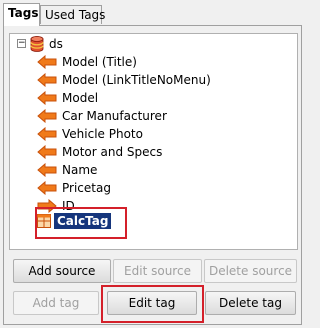 Image resolution: width=320 pixels, height=328 pixels. What do you see at coordinates (56, 303) in the screenshot?
I see `add-tag-button: Add tag` at bounding box center [56, 303].